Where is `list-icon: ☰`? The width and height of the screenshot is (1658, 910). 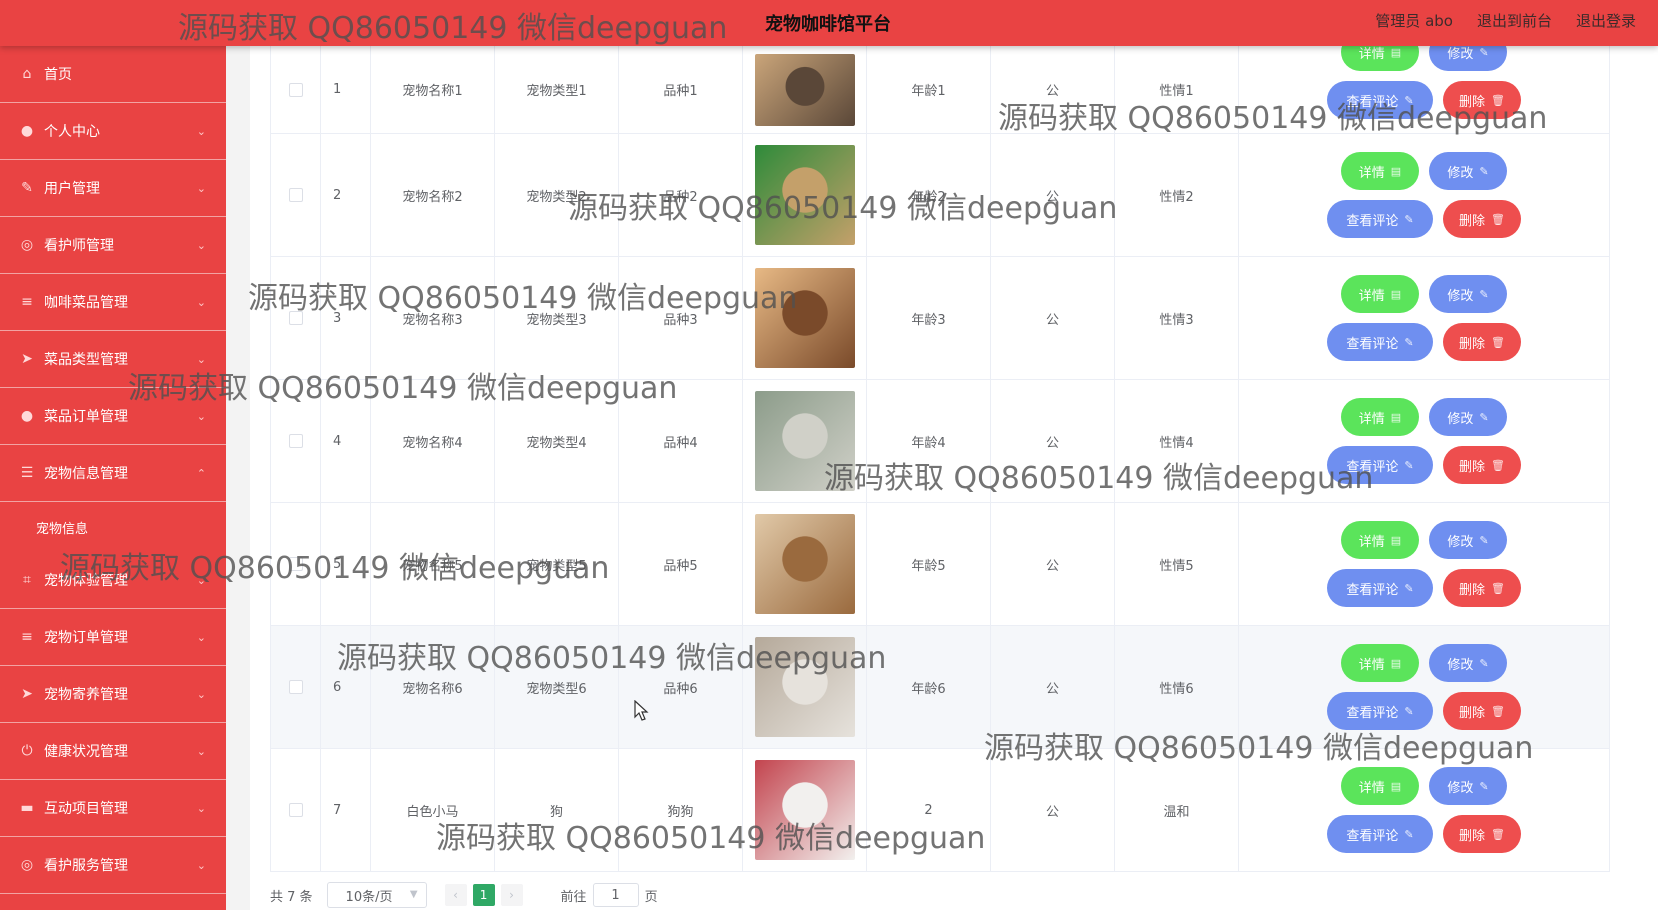
list-icon: ☰ is located at coordinates (27, 473).